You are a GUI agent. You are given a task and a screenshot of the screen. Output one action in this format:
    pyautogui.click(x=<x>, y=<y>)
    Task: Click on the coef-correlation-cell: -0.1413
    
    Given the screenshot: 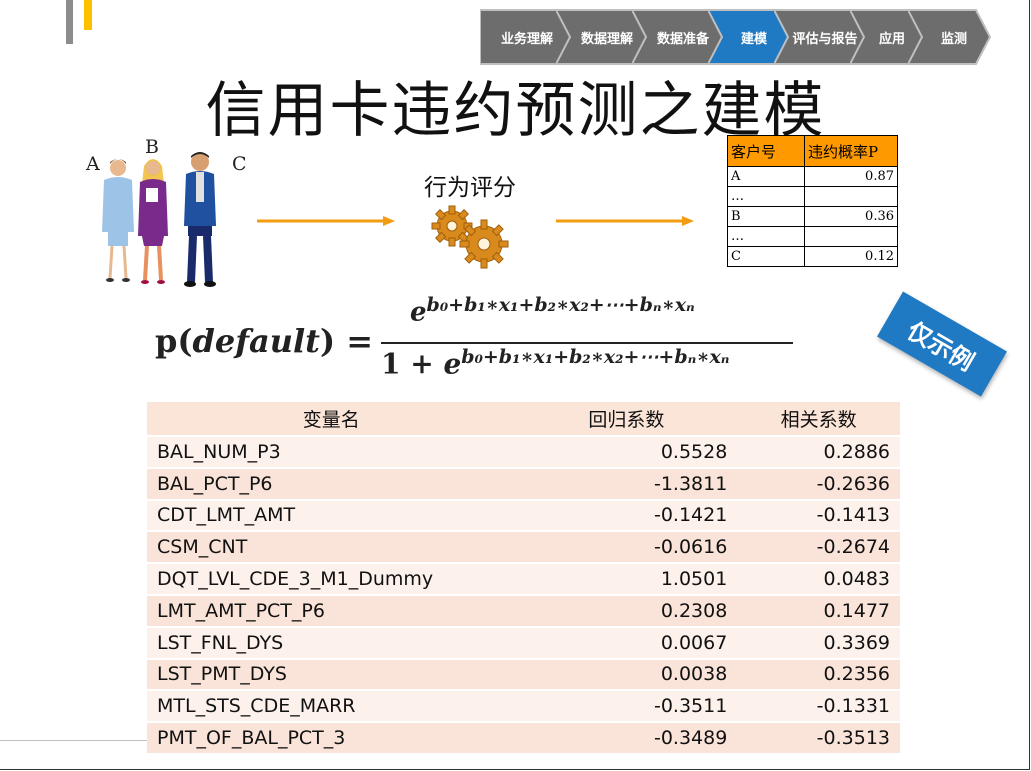 What is the action you would take?
    pyautogui.click(x=818, y=516)
    